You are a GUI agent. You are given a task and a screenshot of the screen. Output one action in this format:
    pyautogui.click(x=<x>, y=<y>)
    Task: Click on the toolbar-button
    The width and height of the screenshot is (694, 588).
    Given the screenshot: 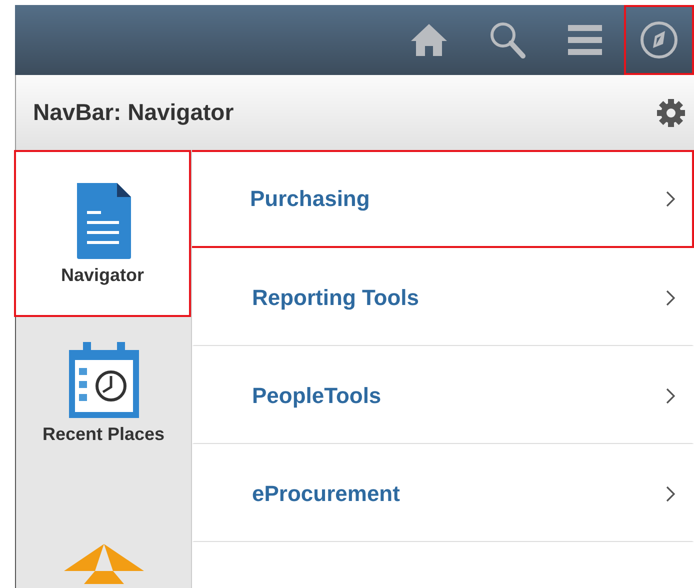 What is the action you would take?
    pyautogui.click(x=659, y=40)
    